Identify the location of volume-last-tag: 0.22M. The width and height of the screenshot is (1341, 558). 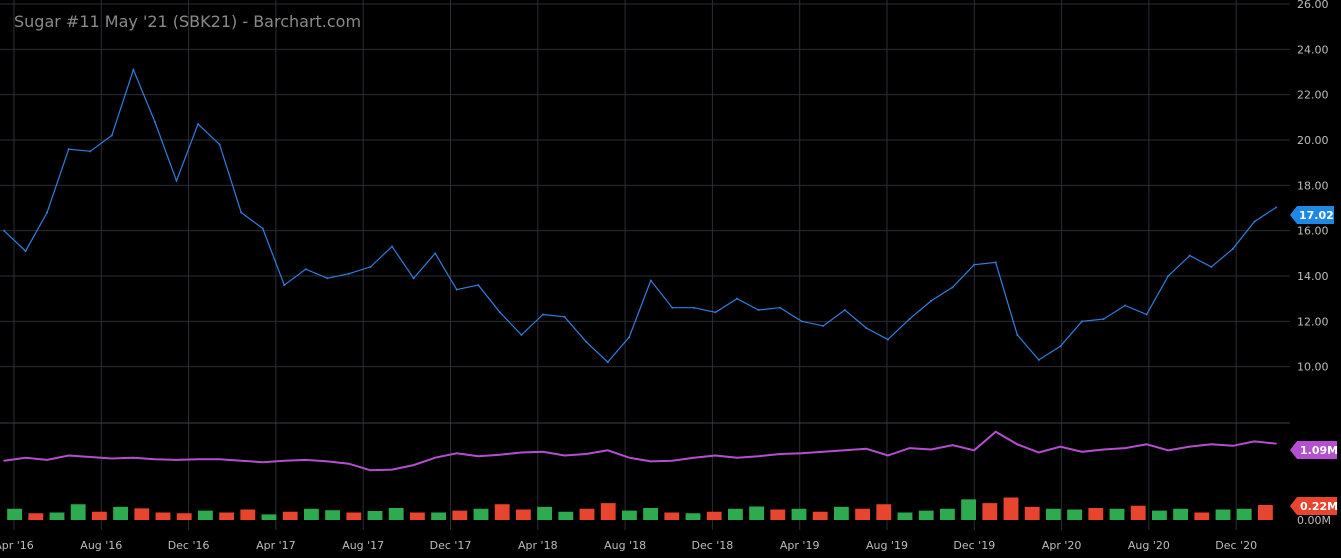
(1314, 506).